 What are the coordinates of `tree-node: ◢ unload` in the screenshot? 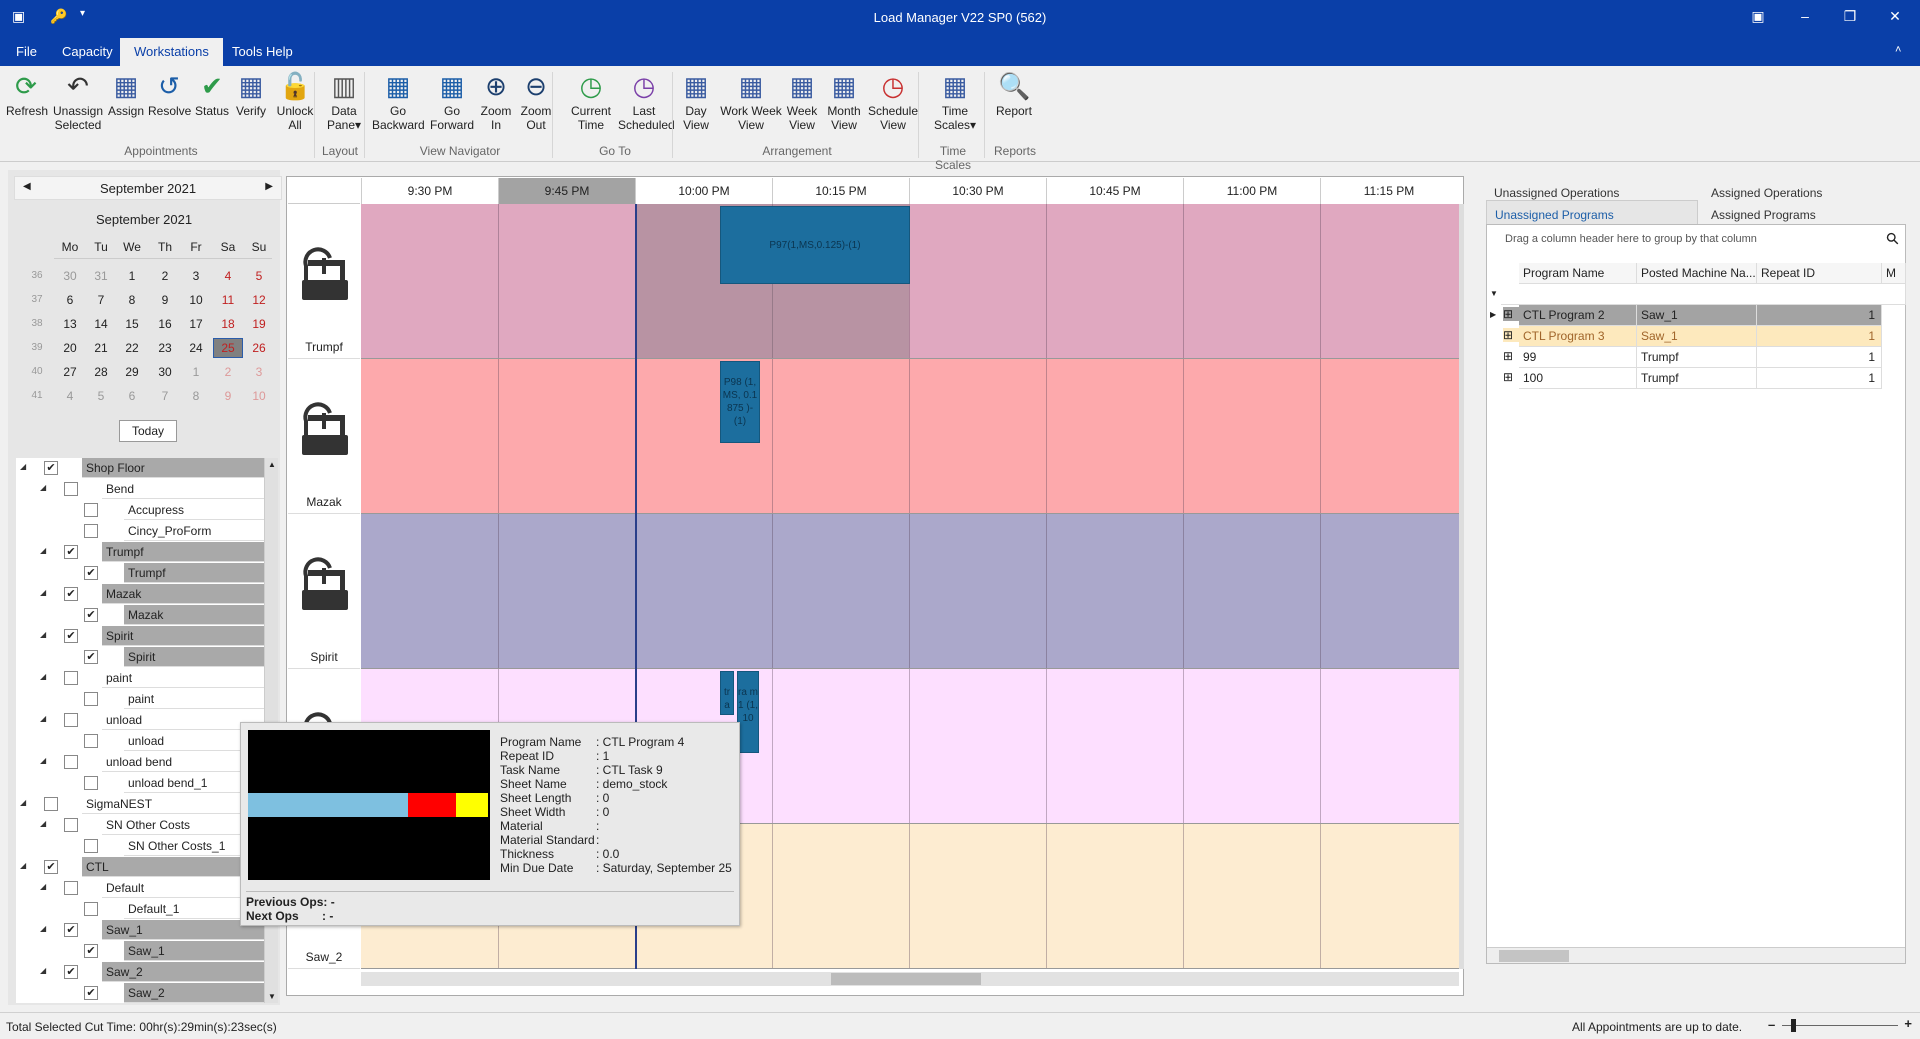 It's located at (144, 720).